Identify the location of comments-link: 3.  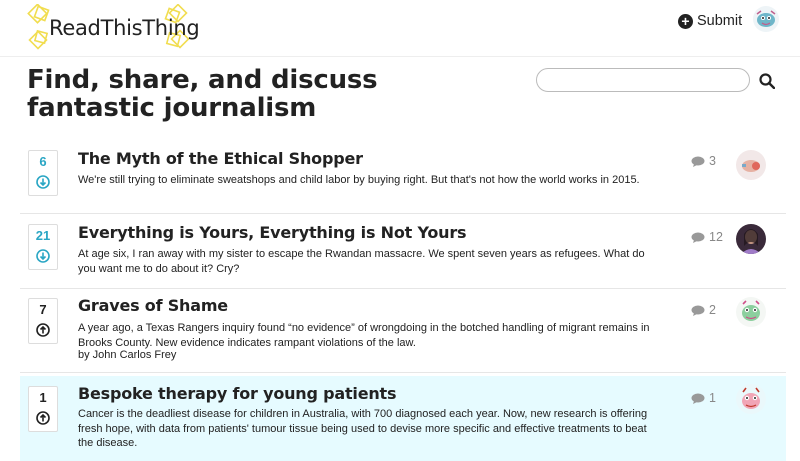
(703, 161).